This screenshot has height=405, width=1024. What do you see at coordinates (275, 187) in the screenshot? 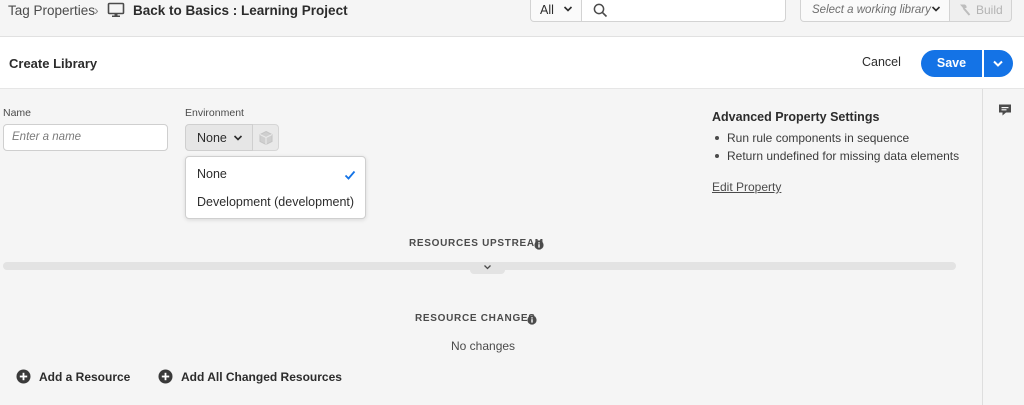
I see `environment-dropdown-menu: None Development (development)` at bounding box center [275, 187].